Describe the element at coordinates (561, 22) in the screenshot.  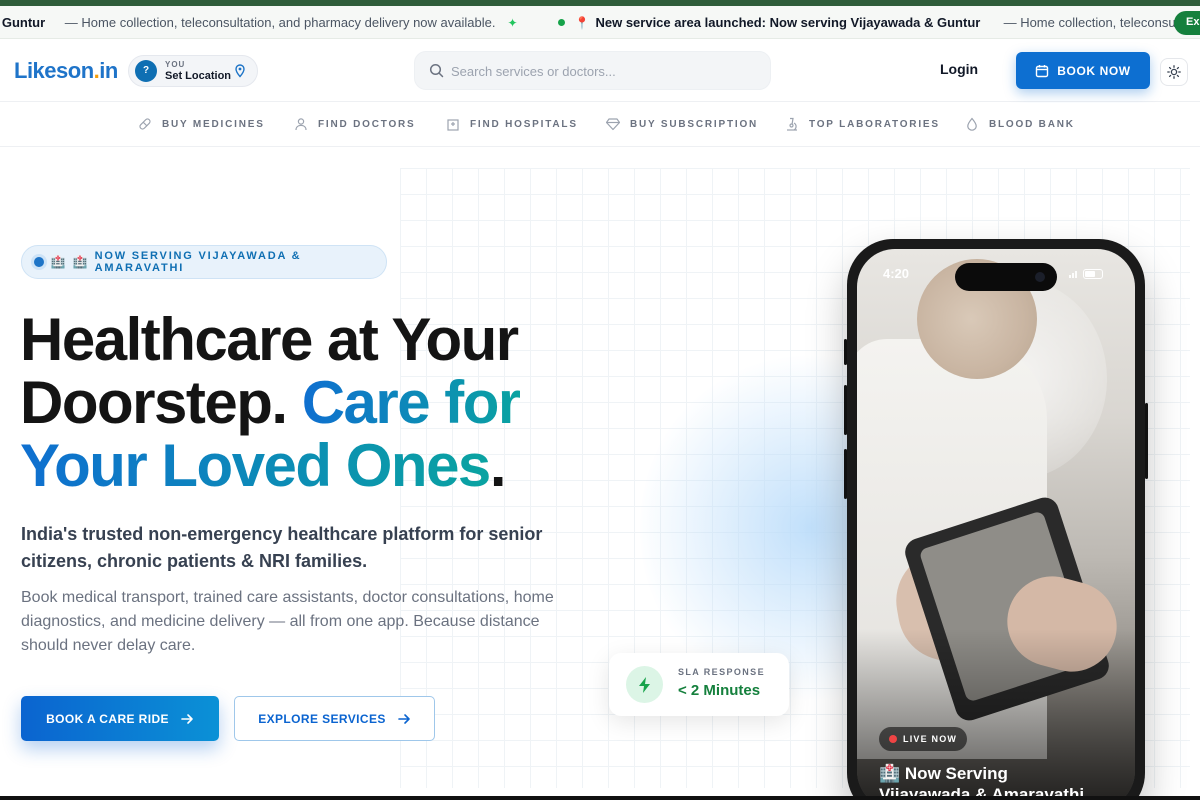
I see `live-dot-icon` at that location.